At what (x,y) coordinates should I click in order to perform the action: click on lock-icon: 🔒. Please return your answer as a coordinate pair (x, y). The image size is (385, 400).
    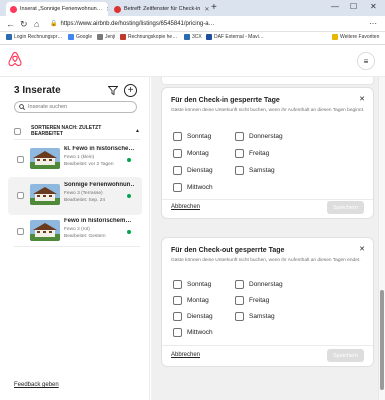
    Looking at the image, I should click on (54, 24).